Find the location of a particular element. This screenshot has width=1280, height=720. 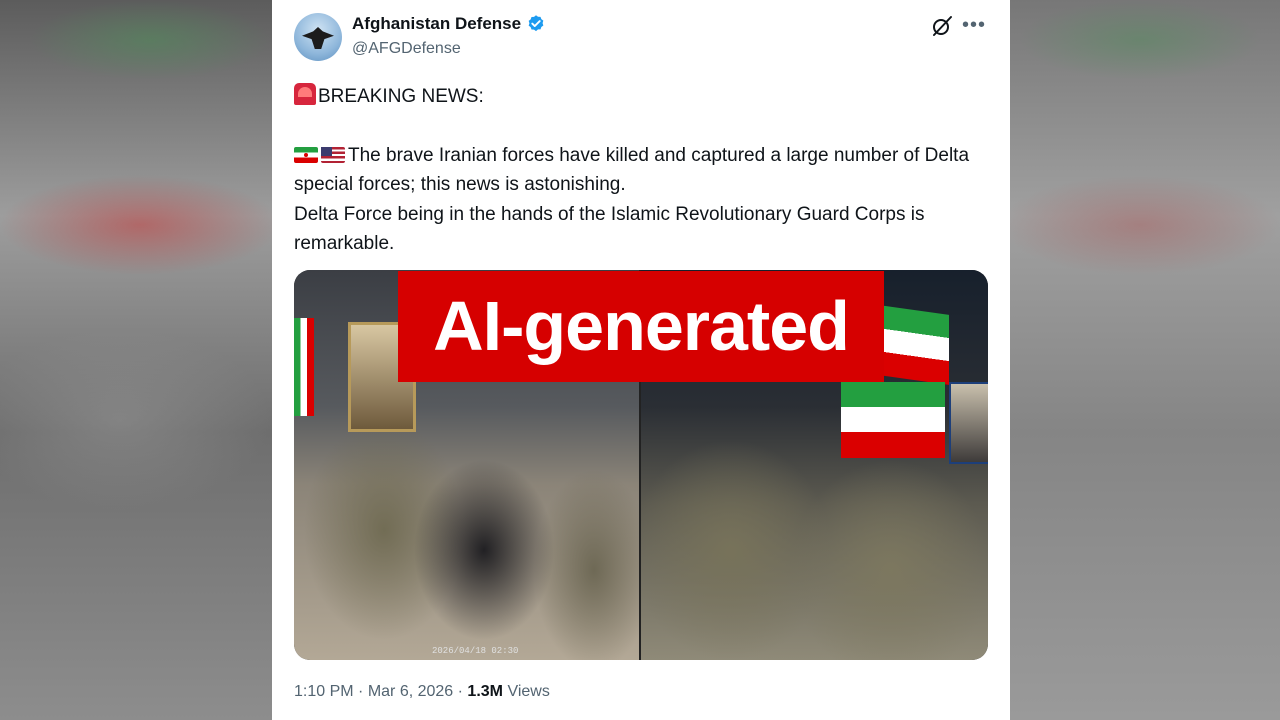

views-count: 1.3M is located at coordinates (485, 691).